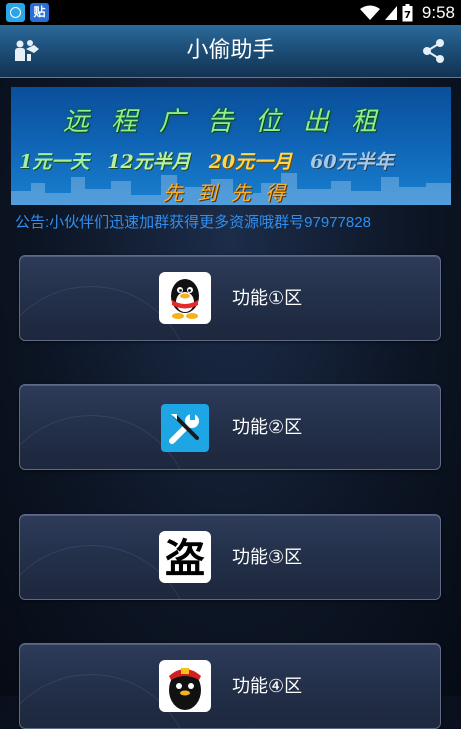  I want to click on qq-penguin-hat-icon, so click(185, 686).